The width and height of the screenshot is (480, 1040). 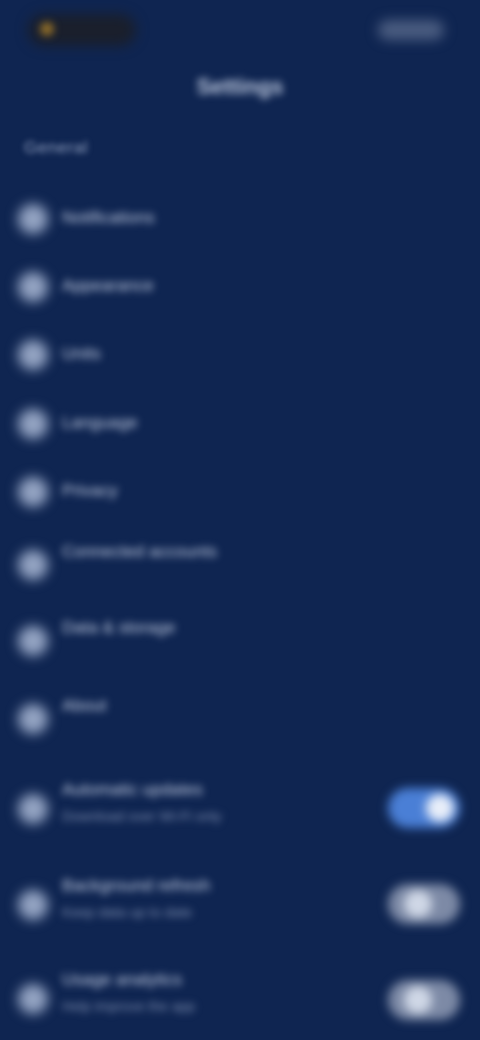 What do you see at coordinates (132, 789) in the screenshot?
I see `row-label: Automatic updates` at bounding box center [132, 789].